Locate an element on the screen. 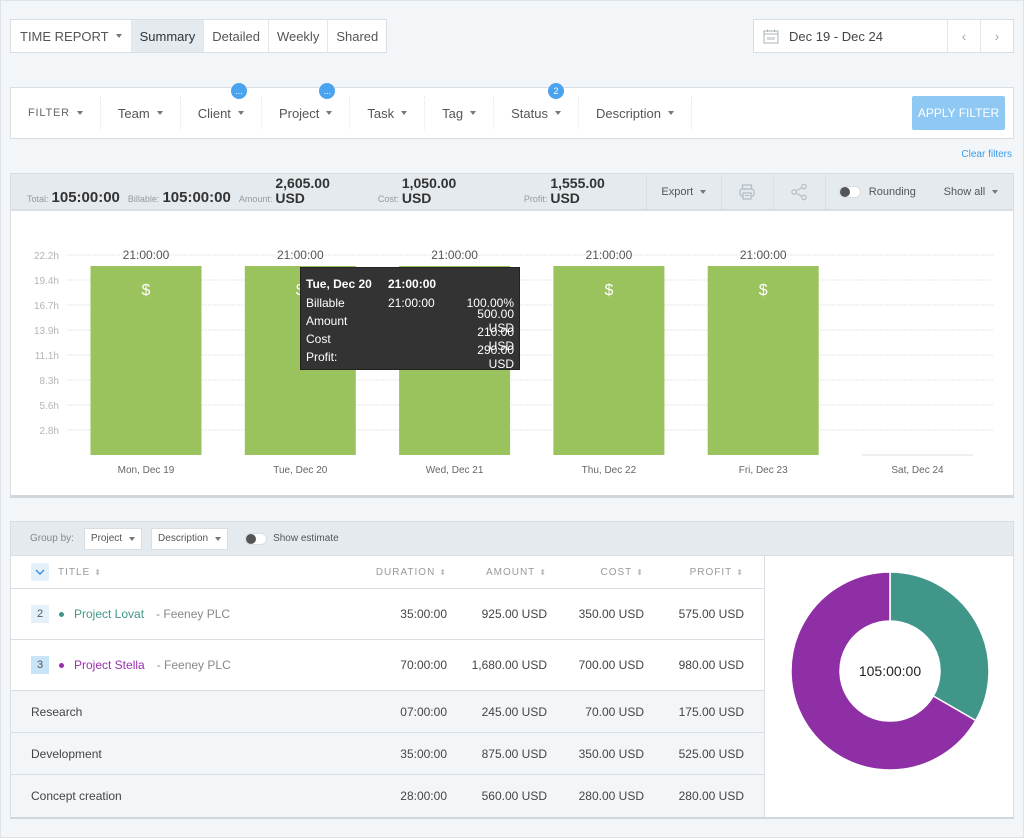 This screenshot has height=838, width=1024. filter-team: Team is located at coordinates (141, 113).